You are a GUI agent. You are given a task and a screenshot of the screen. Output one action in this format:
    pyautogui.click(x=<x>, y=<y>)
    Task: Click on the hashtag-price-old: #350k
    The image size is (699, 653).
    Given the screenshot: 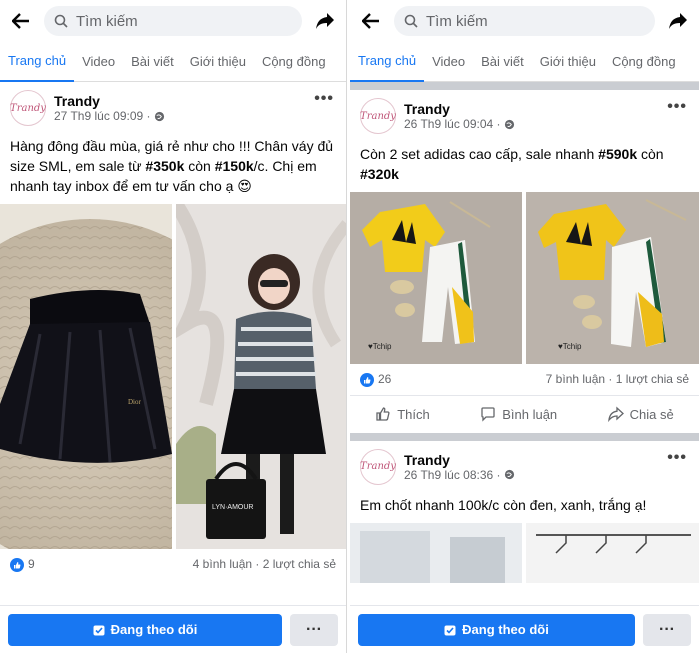 What is the action you would take?
    pyautogui.click(x=164, y=166)
    